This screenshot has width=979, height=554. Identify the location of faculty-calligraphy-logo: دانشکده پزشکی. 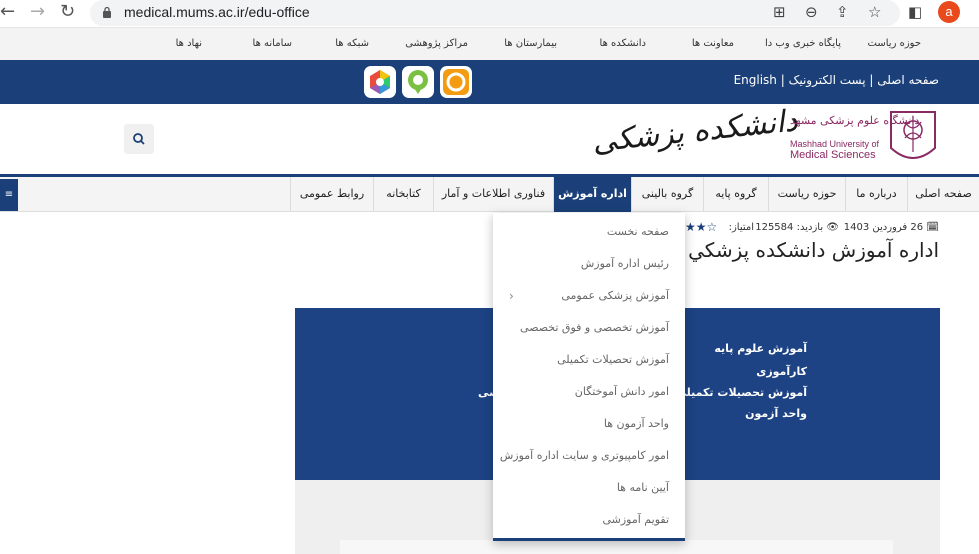
(695, 131).